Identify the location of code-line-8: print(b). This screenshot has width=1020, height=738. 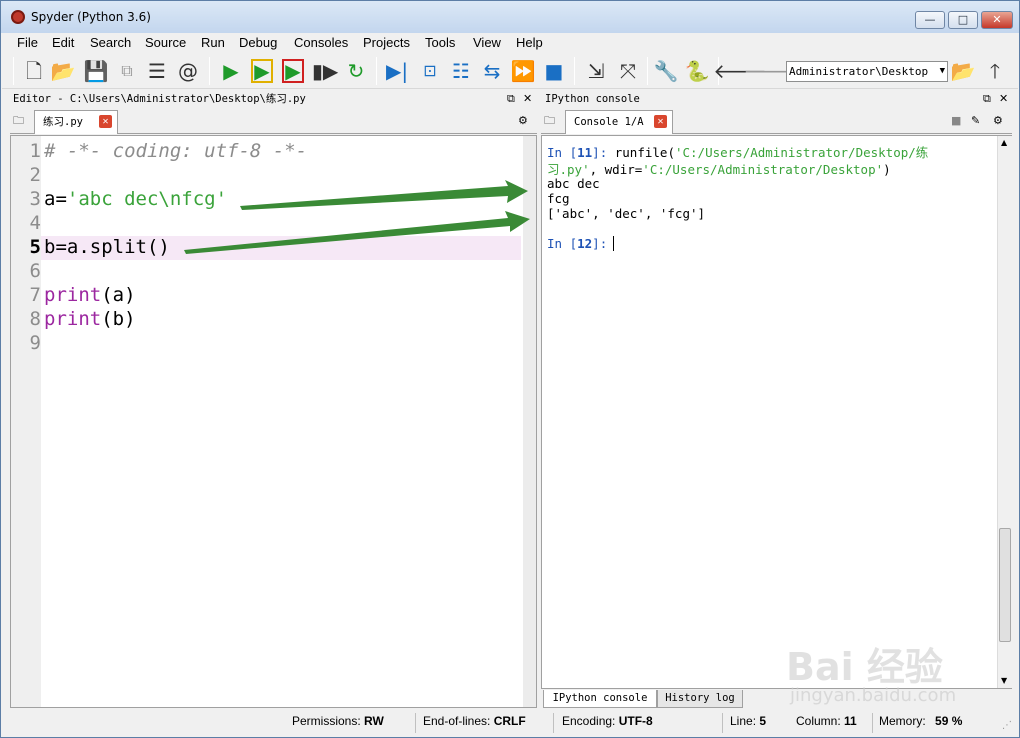
(90, 319).